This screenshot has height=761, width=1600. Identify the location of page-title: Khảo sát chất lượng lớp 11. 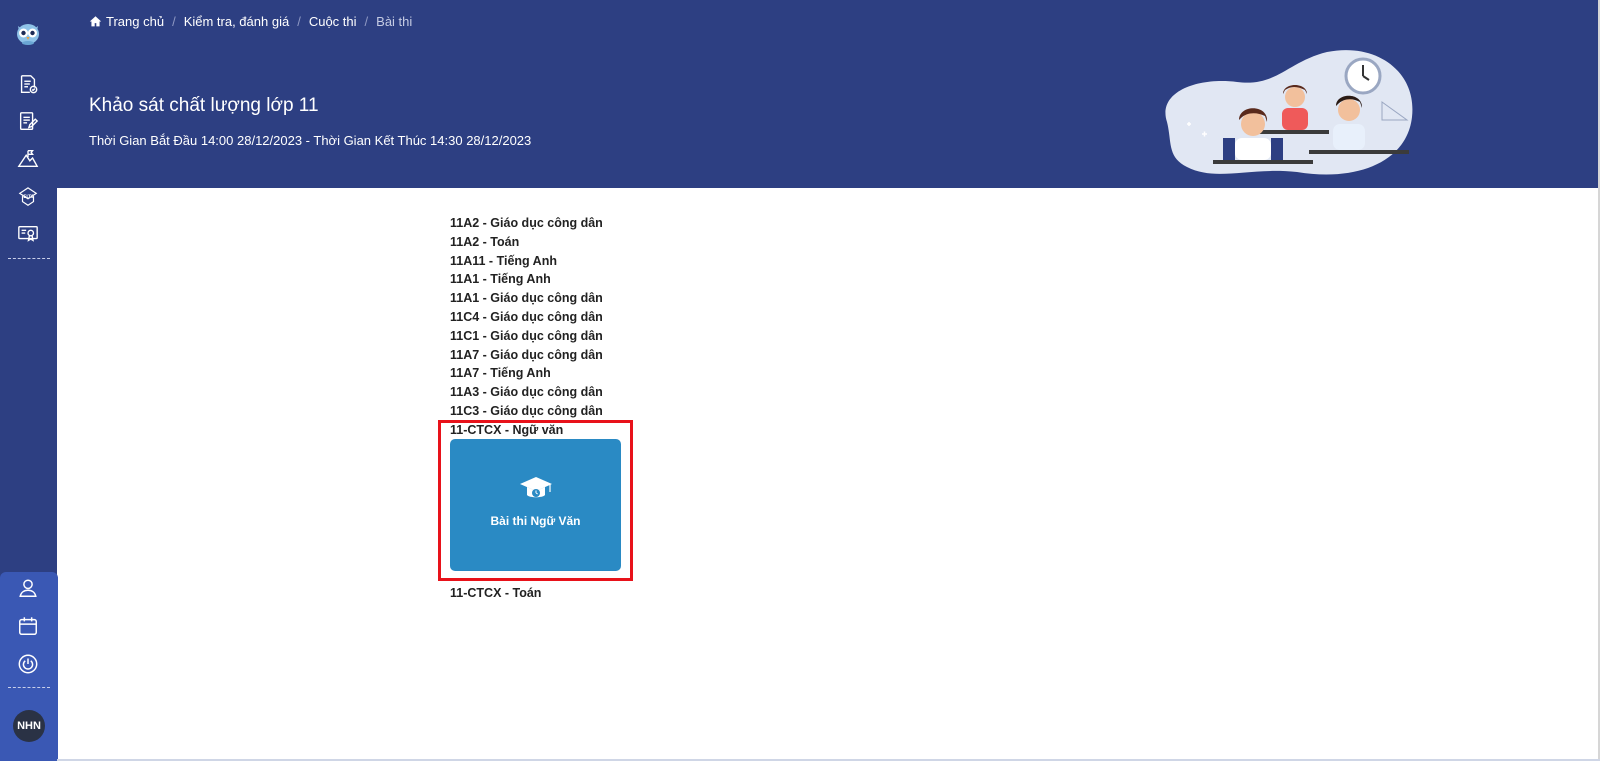
(204, 105).